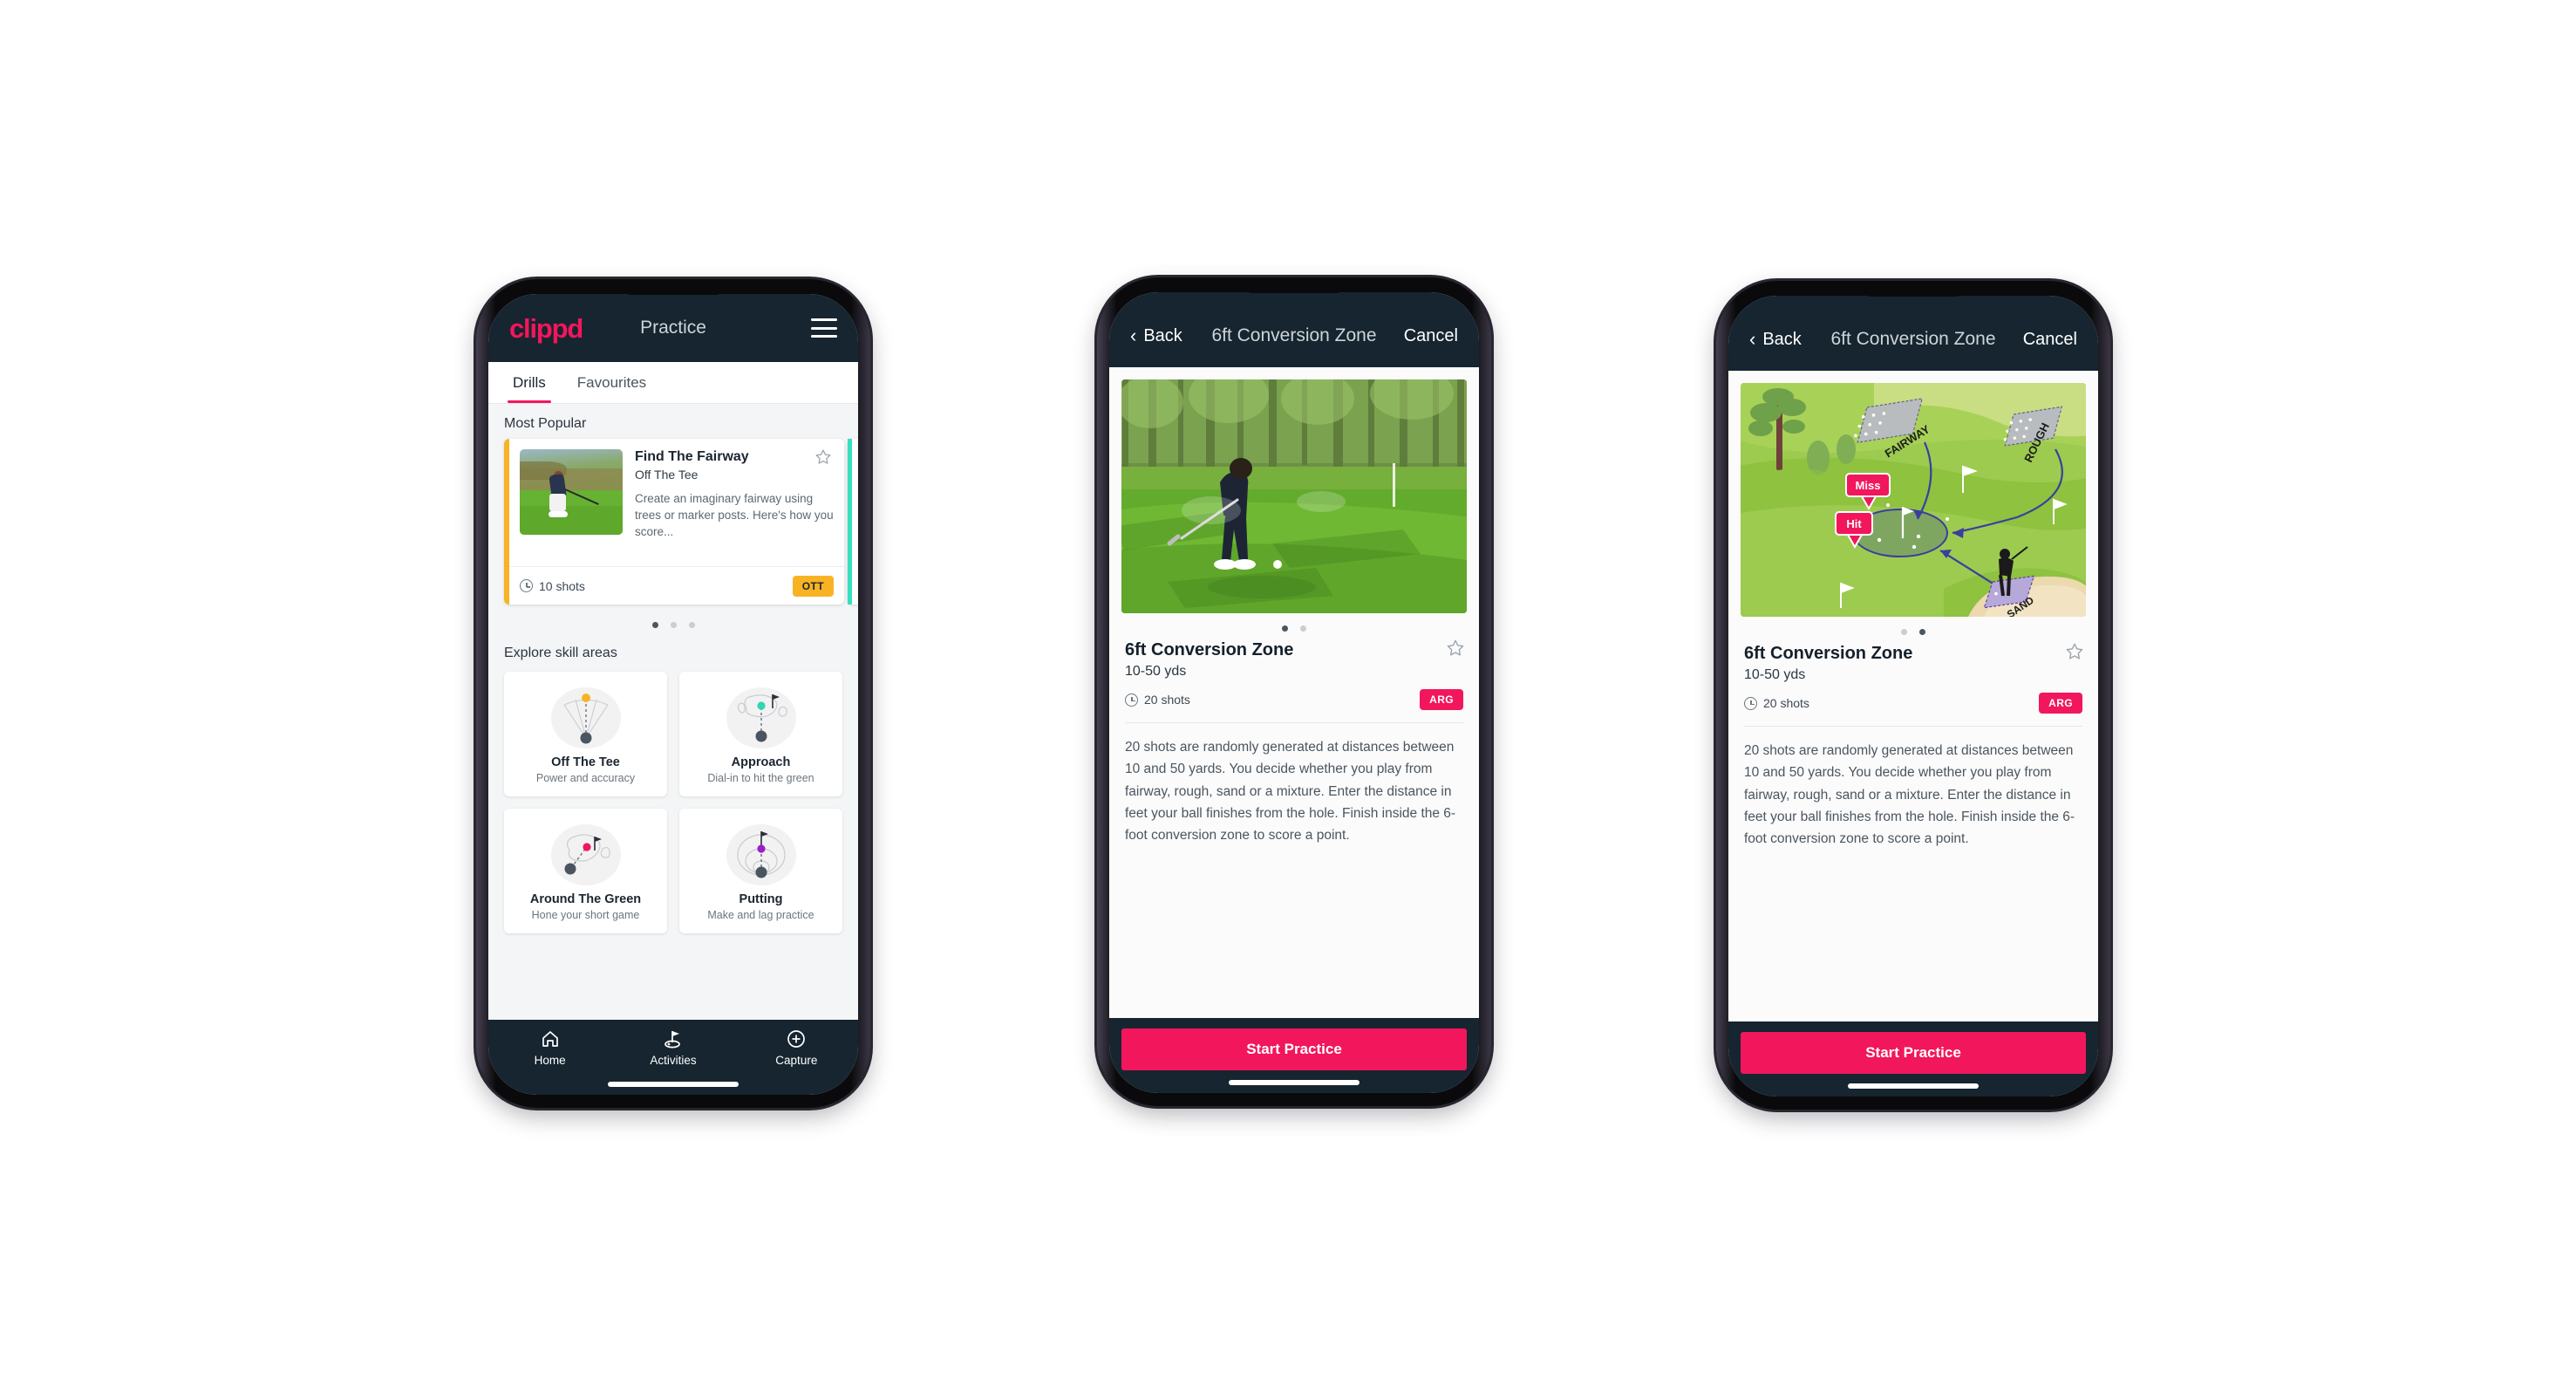 The image size is (2576, 1387). Describe the element at coordinates (761, 762) in the screenshot. I see `skill-name: Approach` at that location.